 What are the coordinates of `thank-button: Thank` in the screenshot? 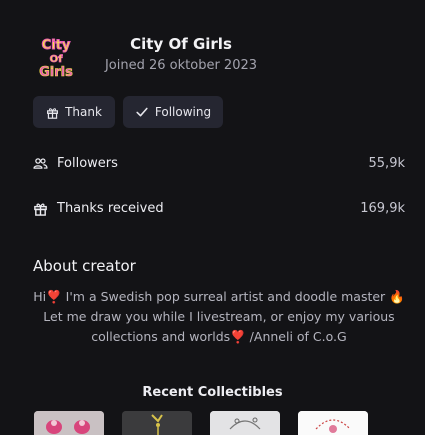 It's located at (74, 112).